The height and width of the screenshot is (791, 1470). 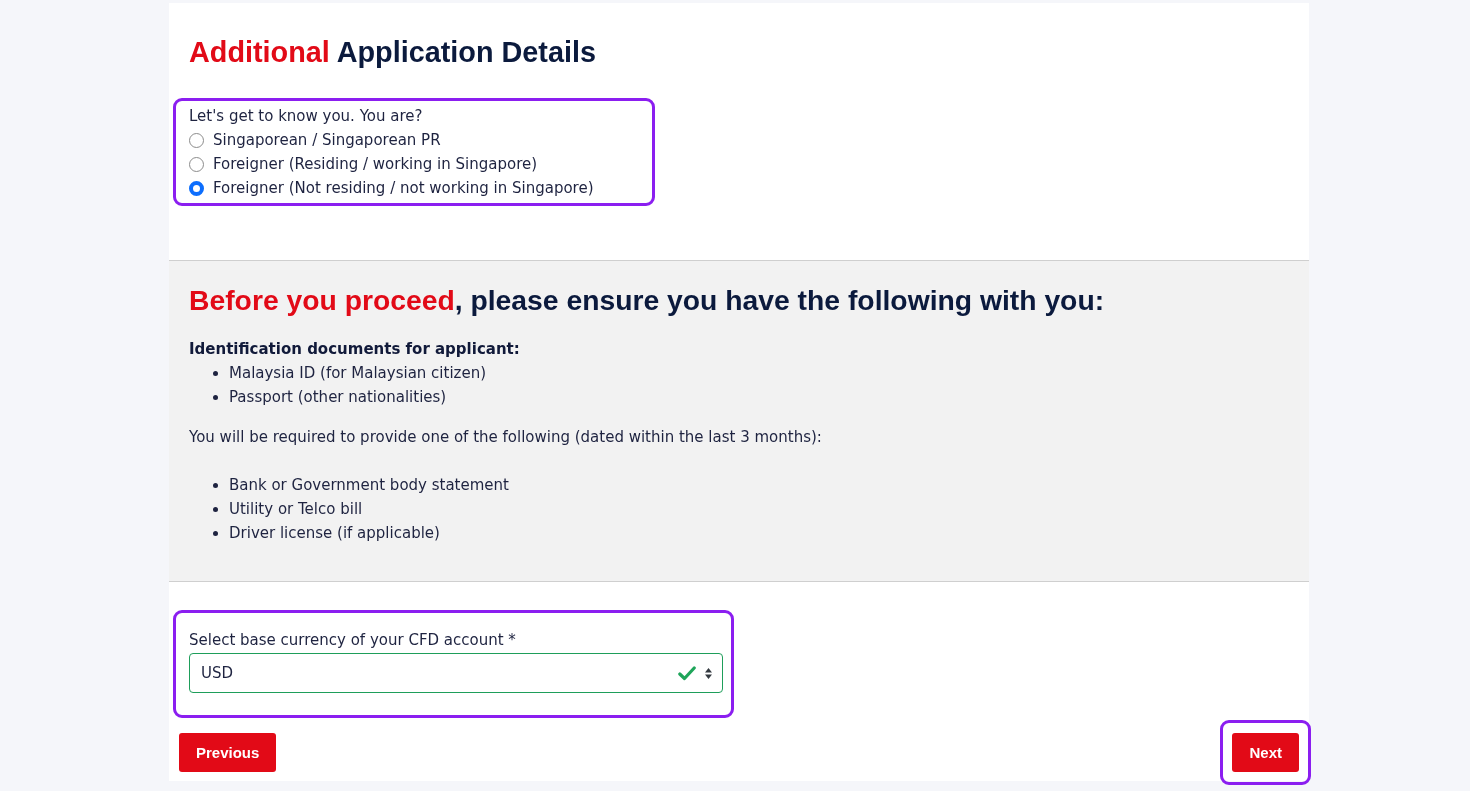 What do you see at coordinates (708, 673) in the screenshot?
I see `caret-icon` at bounding box center [708, 673].